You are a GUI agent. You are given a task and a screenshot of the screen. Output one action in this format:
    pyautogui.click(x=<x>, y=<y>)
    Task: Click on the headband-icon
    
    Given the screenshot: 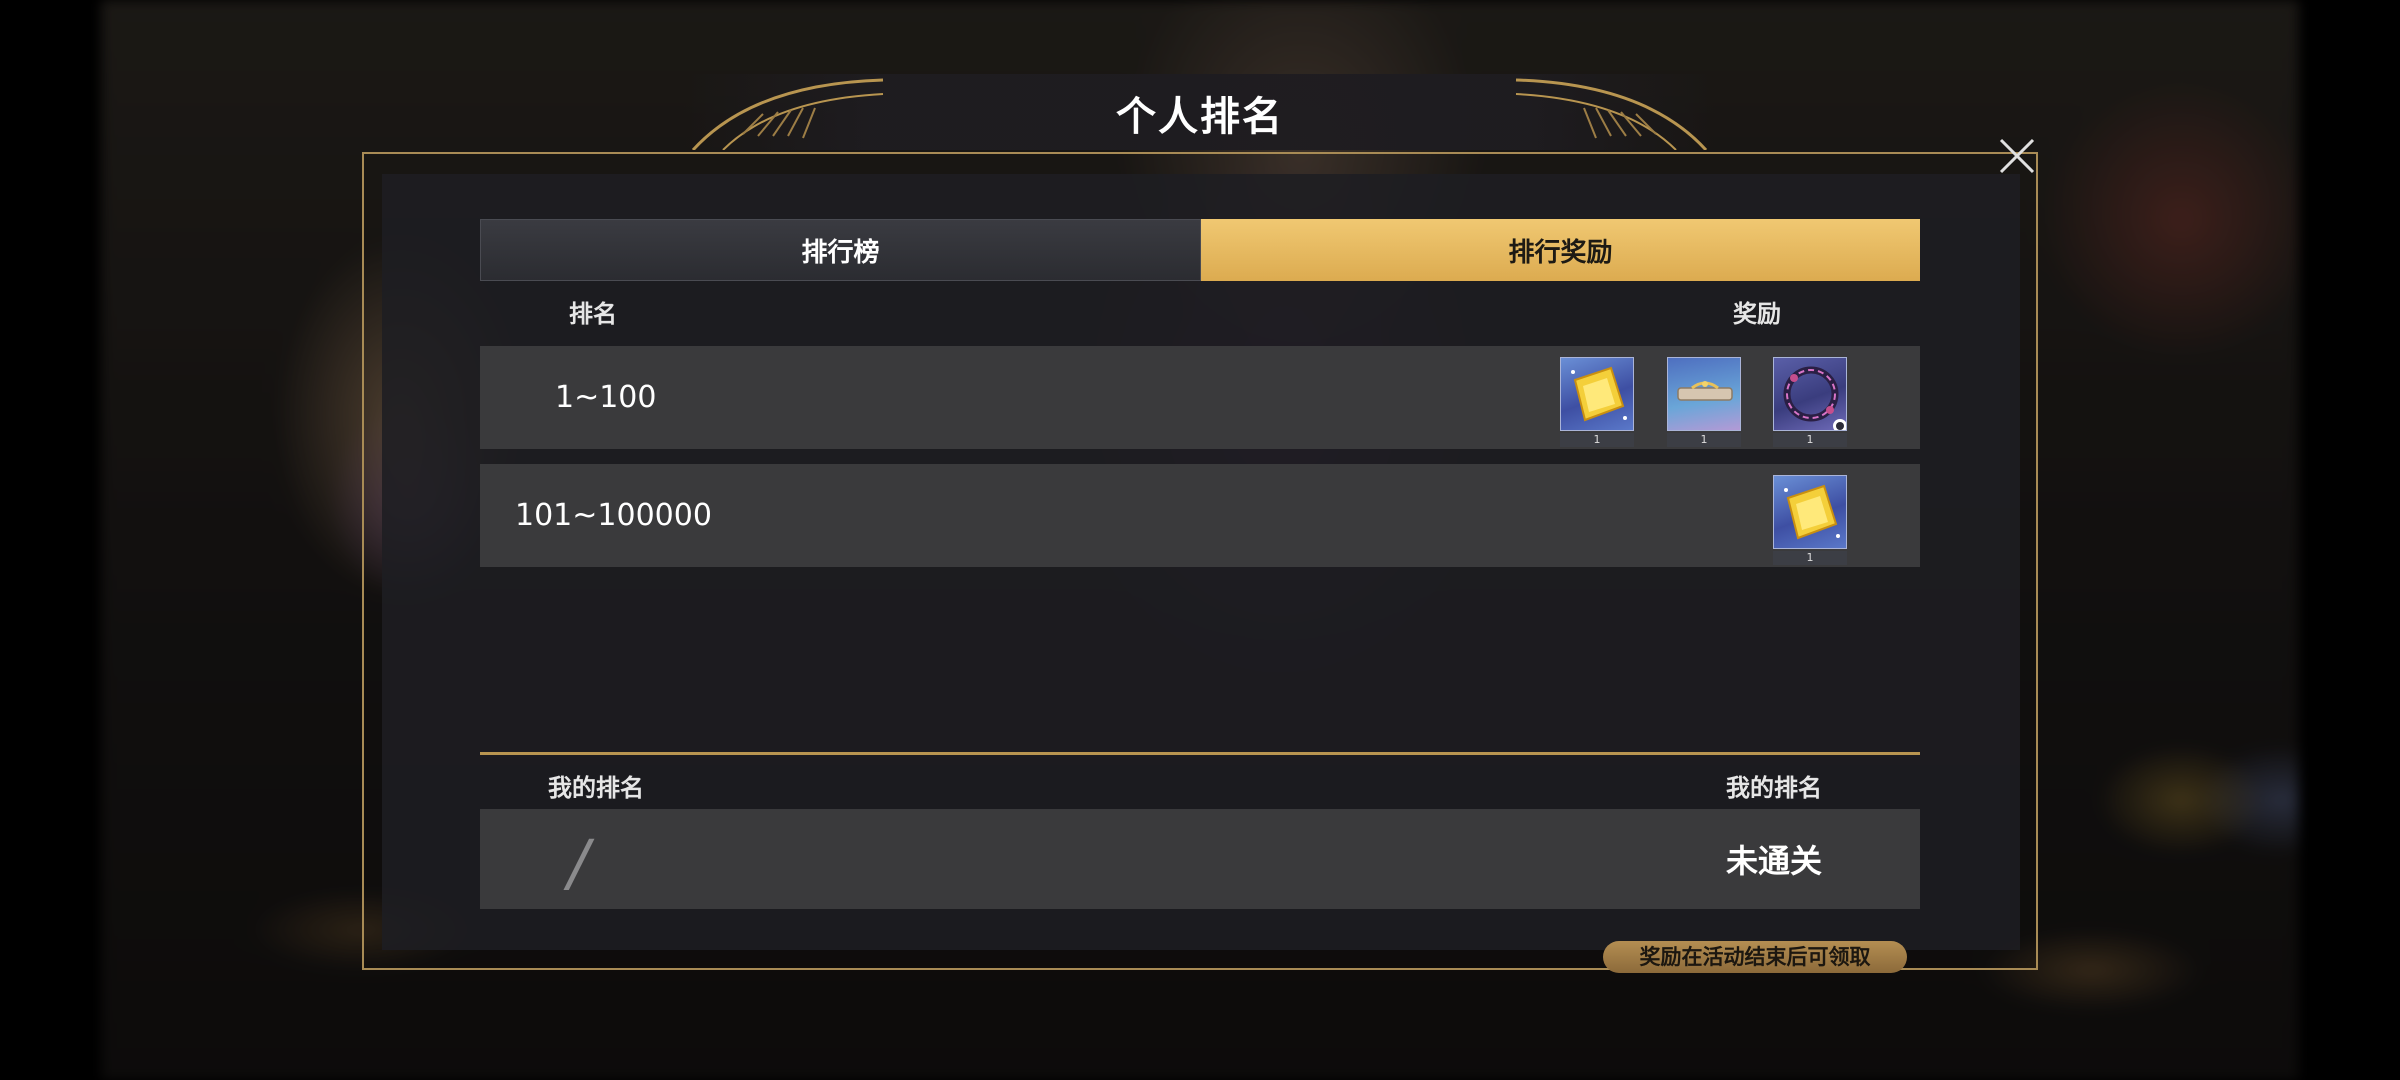 What is the action you would take?
    pyautogui.click(x=1705, y=391)
    